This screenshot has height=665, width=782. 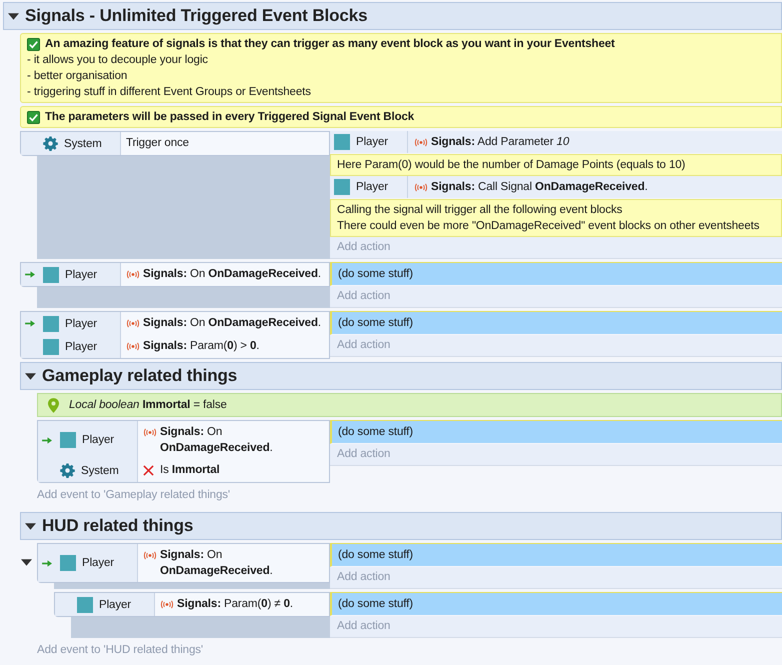 I want to click on condition-block: Player Signals: On OnDamageReceived. System Is Immortal, so click(x=183, y=451).